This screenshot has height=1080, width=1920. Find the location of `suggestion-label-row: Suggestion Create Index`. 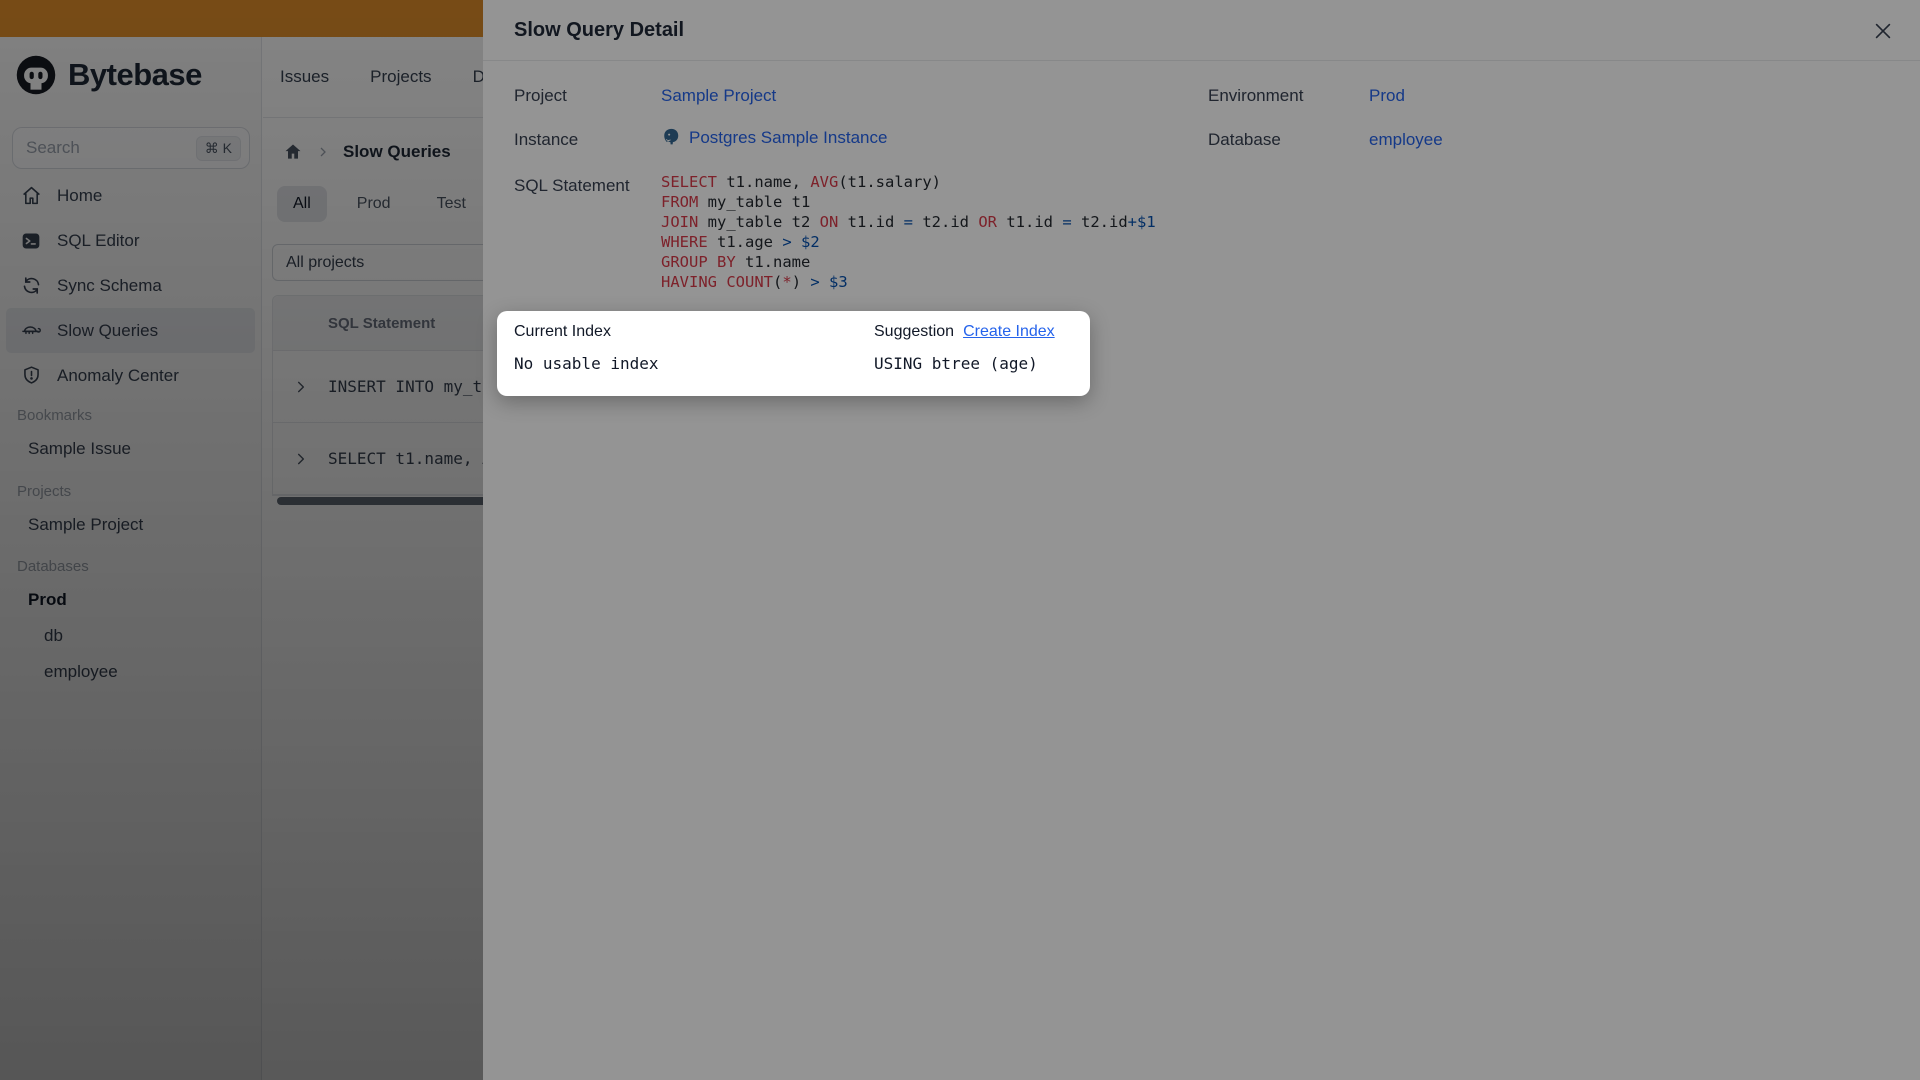

suggestion-label-row: Suggestion Create Index is located at coordinates (973, 332).